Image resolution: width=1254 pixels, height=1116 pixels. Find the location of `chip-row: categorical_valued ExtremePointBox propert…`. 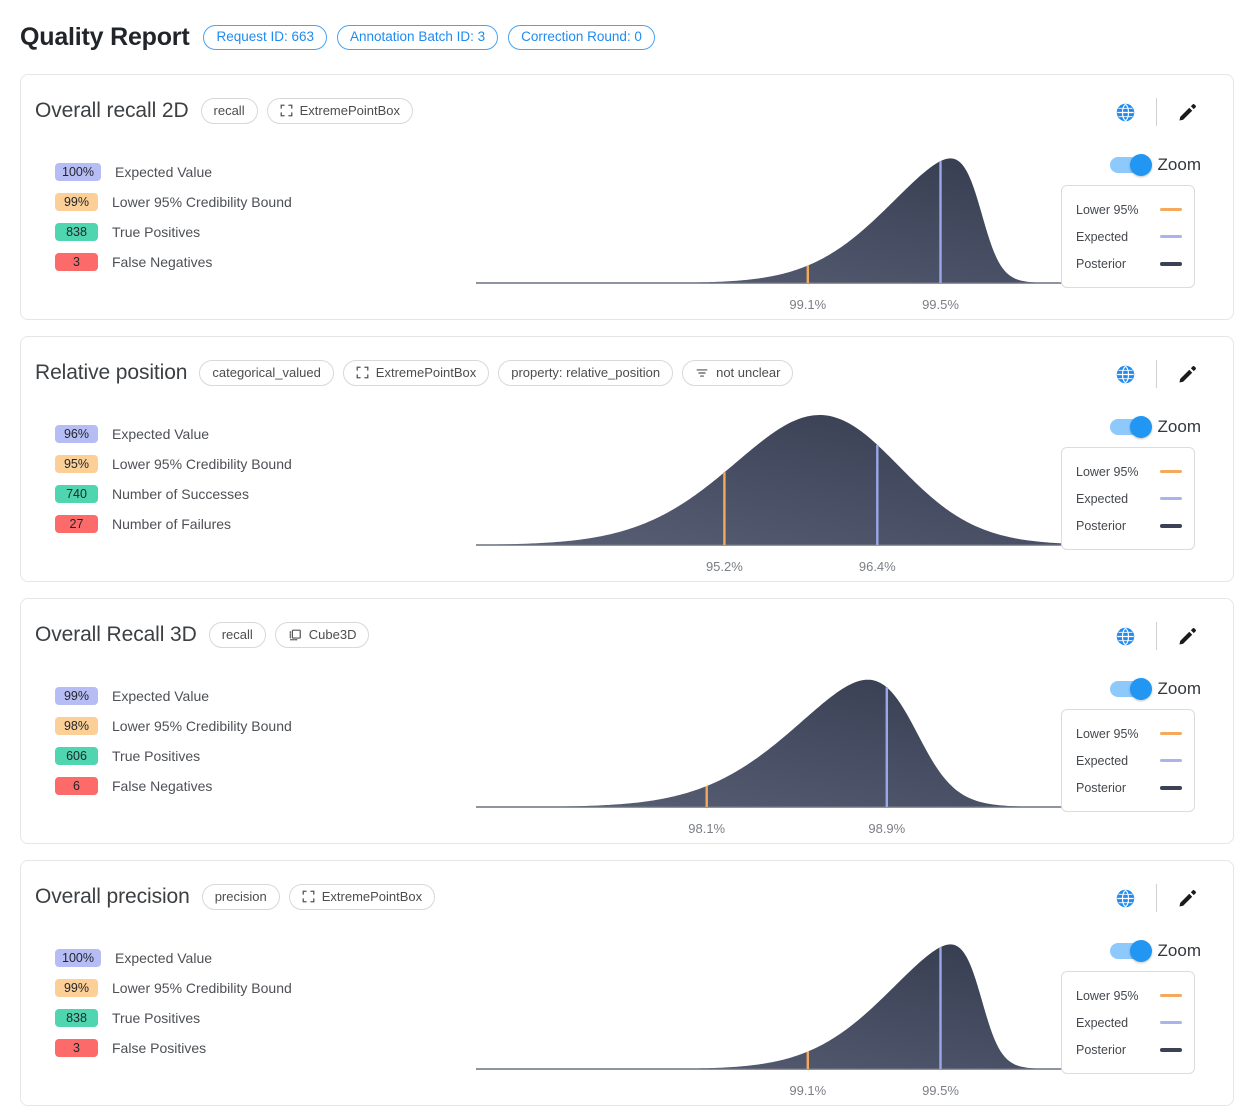

chip-row: categorical_valued ExtremePointBox propert… is located at coordinates (496, 373).